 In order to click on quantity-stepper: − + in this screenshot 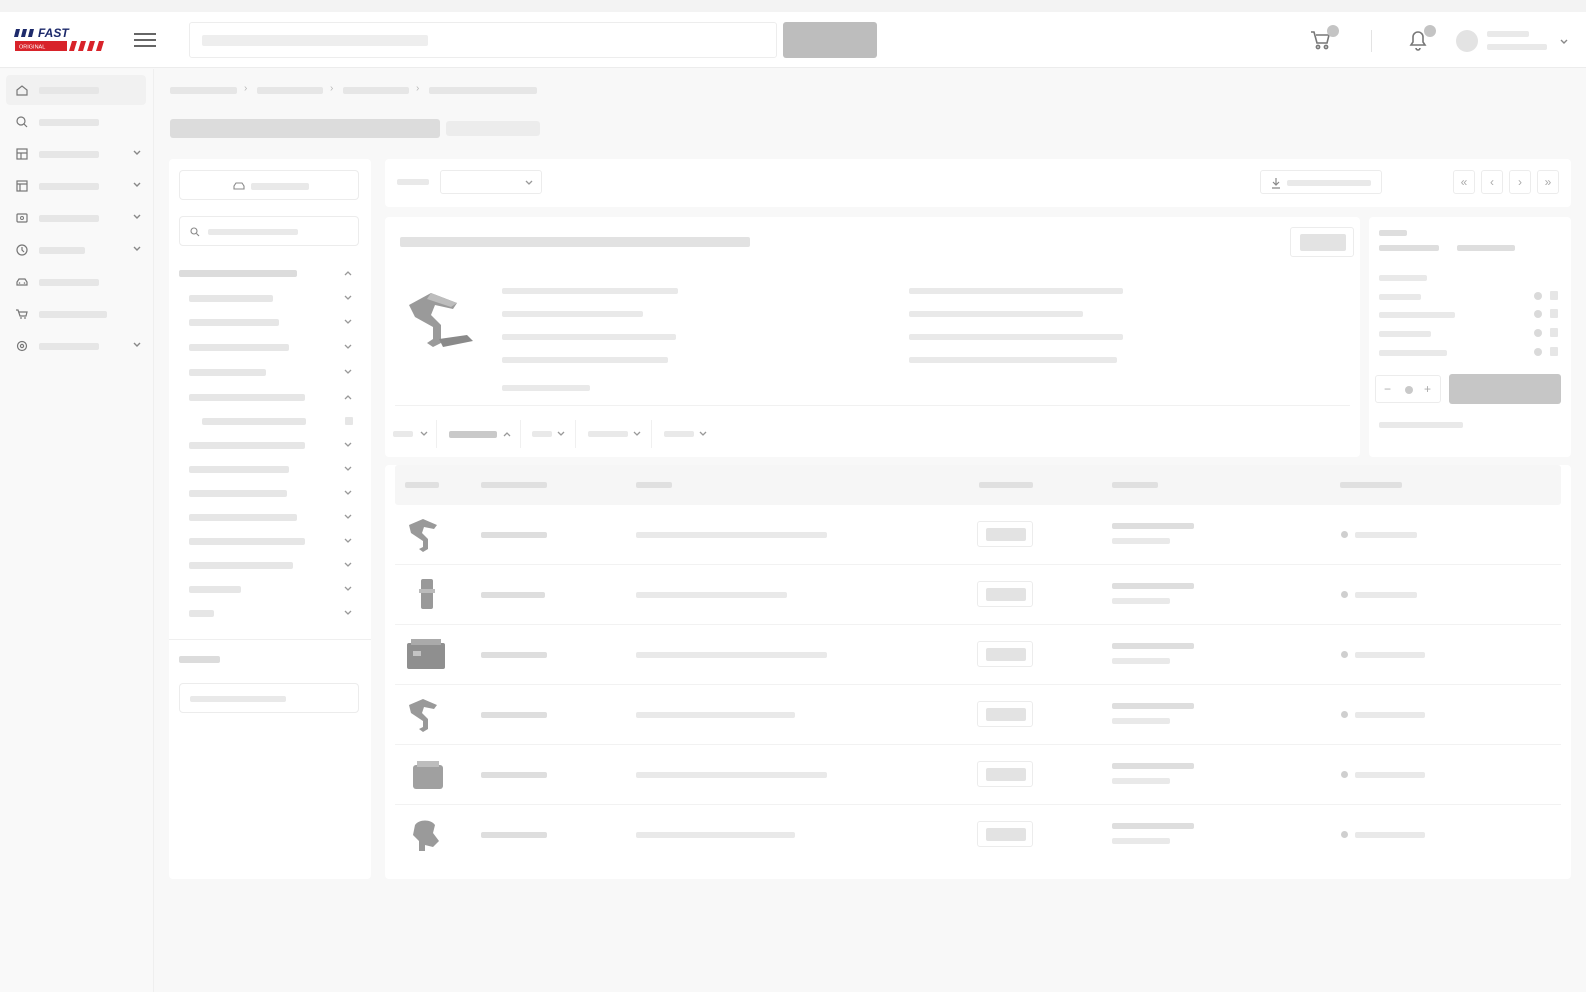, I will do `click(1408, 389)`.